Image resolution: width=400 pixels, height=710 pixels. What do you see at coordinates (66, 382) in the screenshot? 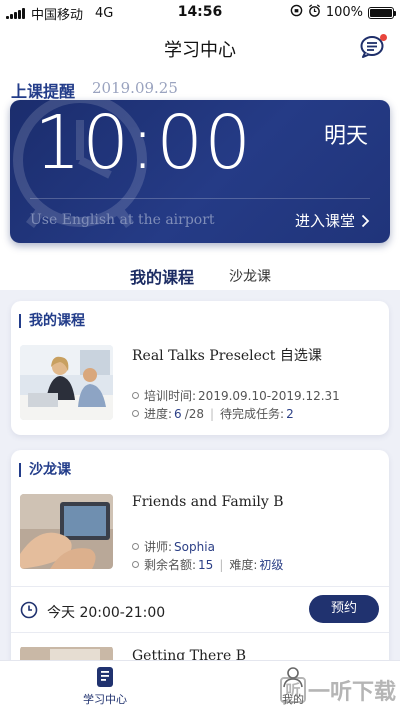
I see `course-thumbnail` at bounding box center [66, 382].